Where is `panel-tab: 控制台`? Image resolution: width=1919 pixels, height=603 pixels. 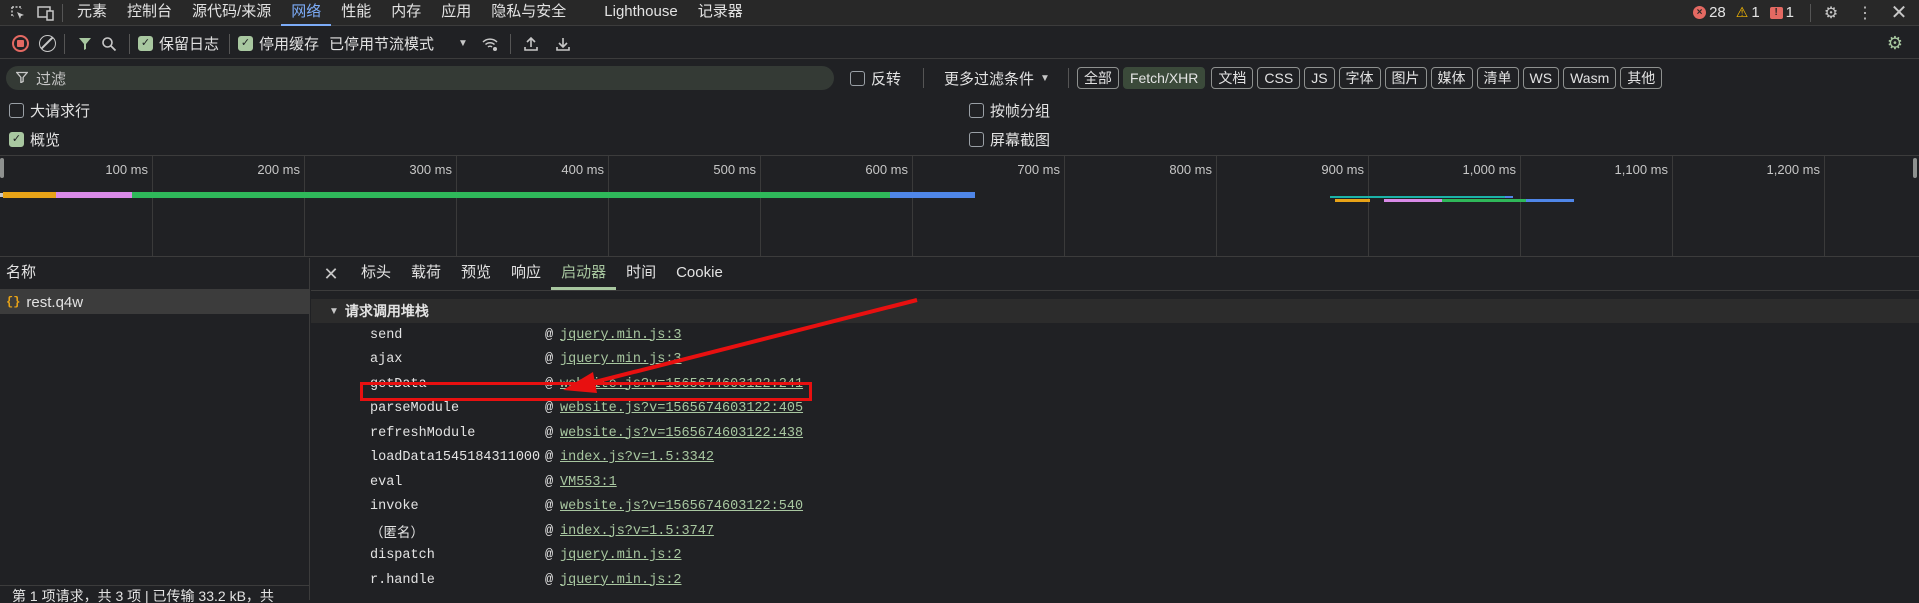 panel-tab: 控制台 is located at coordinates (149, 13).